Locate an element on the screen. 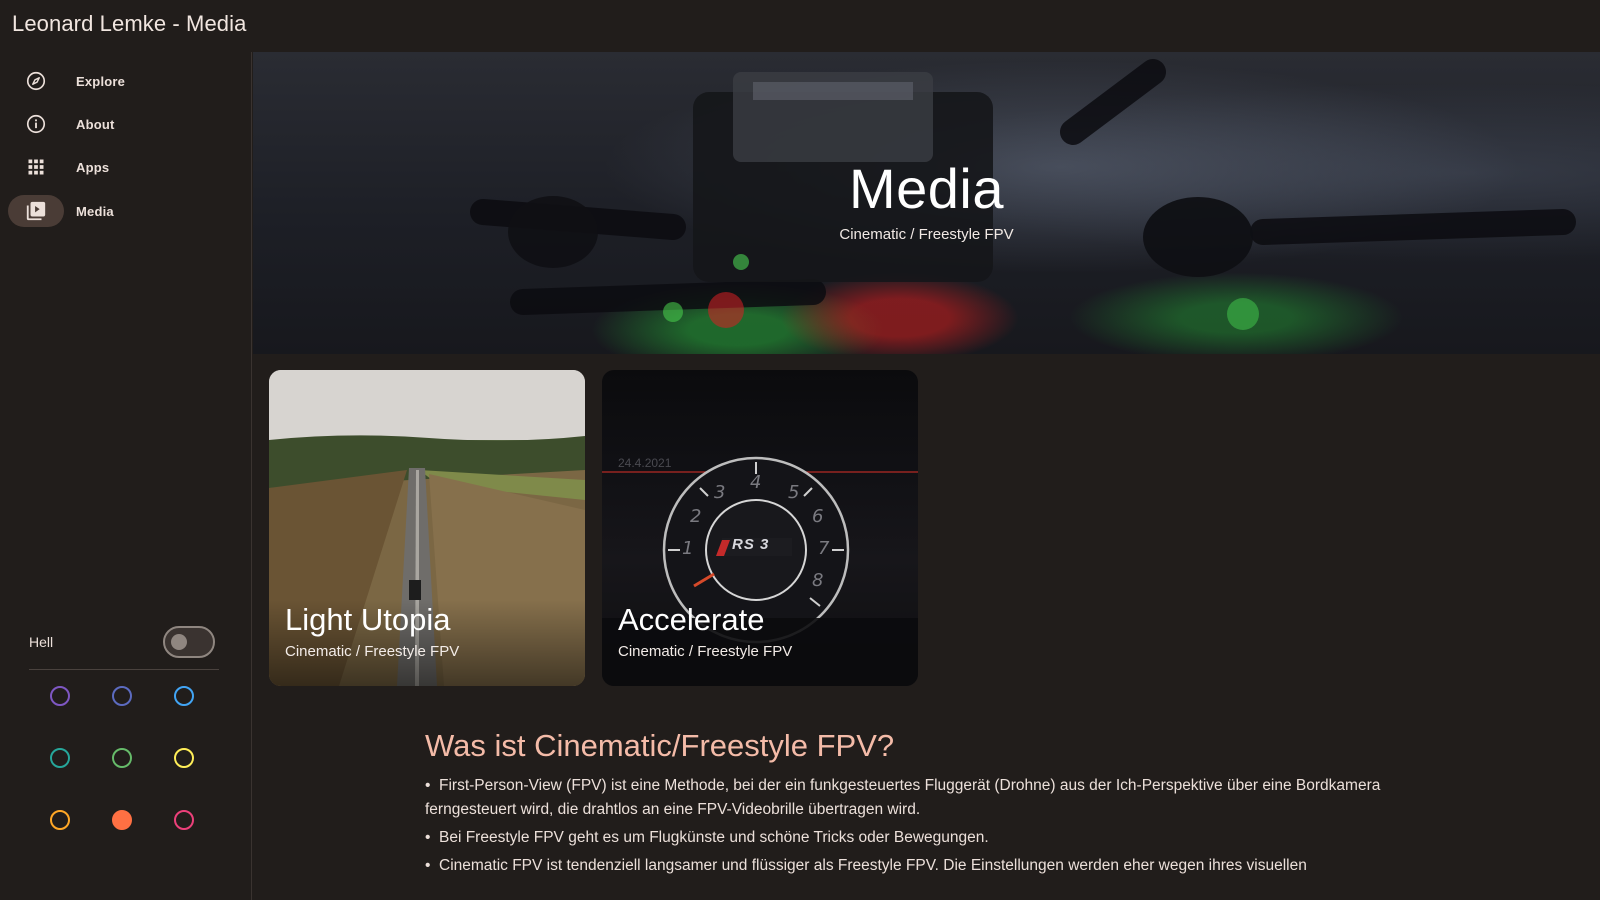 The width and height of the screenshot is (1600, 900). hero-title: Media is located at coordinates (926, 188).